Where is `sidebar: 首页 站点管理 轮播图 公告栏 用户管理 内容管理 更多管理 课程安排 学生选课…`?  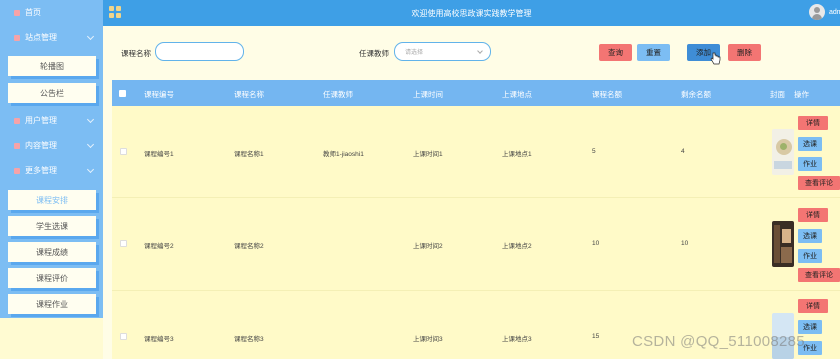
sidebar: 首页 站点管理 轮播图 公告栏 用户管理 内容管理 更多管理 课程安排 学生选课… is located at coordinates (51, 179).